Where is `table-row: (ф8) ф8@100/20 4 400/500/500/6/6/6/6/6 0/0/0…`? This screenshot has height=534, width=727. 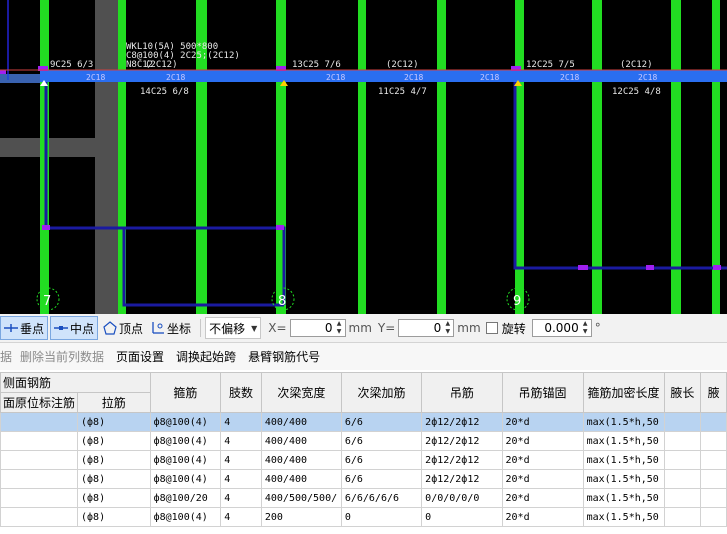
table-row: (ф8) ф8@100/20 4 400/500/500/6/6/6/6/6 0/0/0… is located at coordinates (363, 498).